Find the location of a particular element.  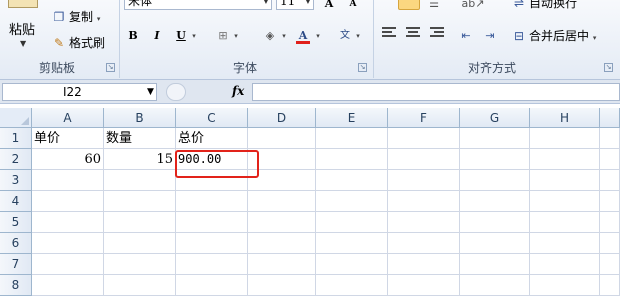

cell-h6 is located at coordinates (565, 243).